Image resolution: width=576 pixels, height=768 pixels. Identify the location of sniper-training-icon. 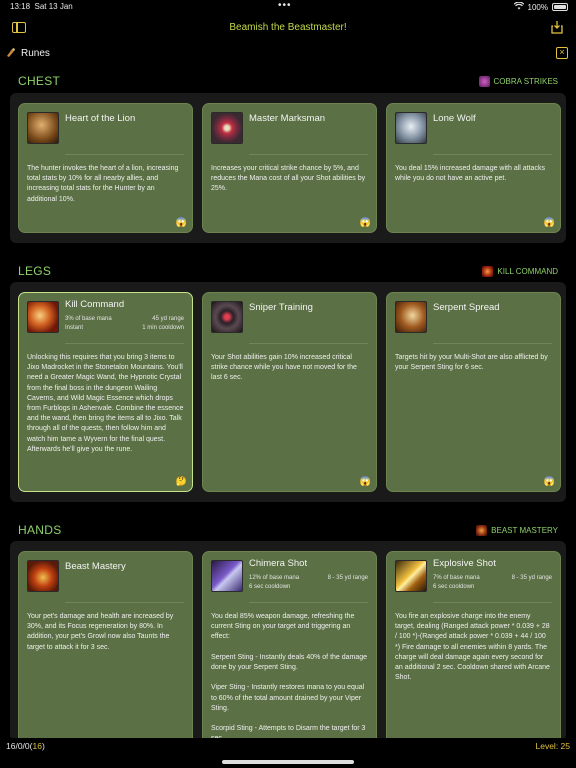
(227, 317).